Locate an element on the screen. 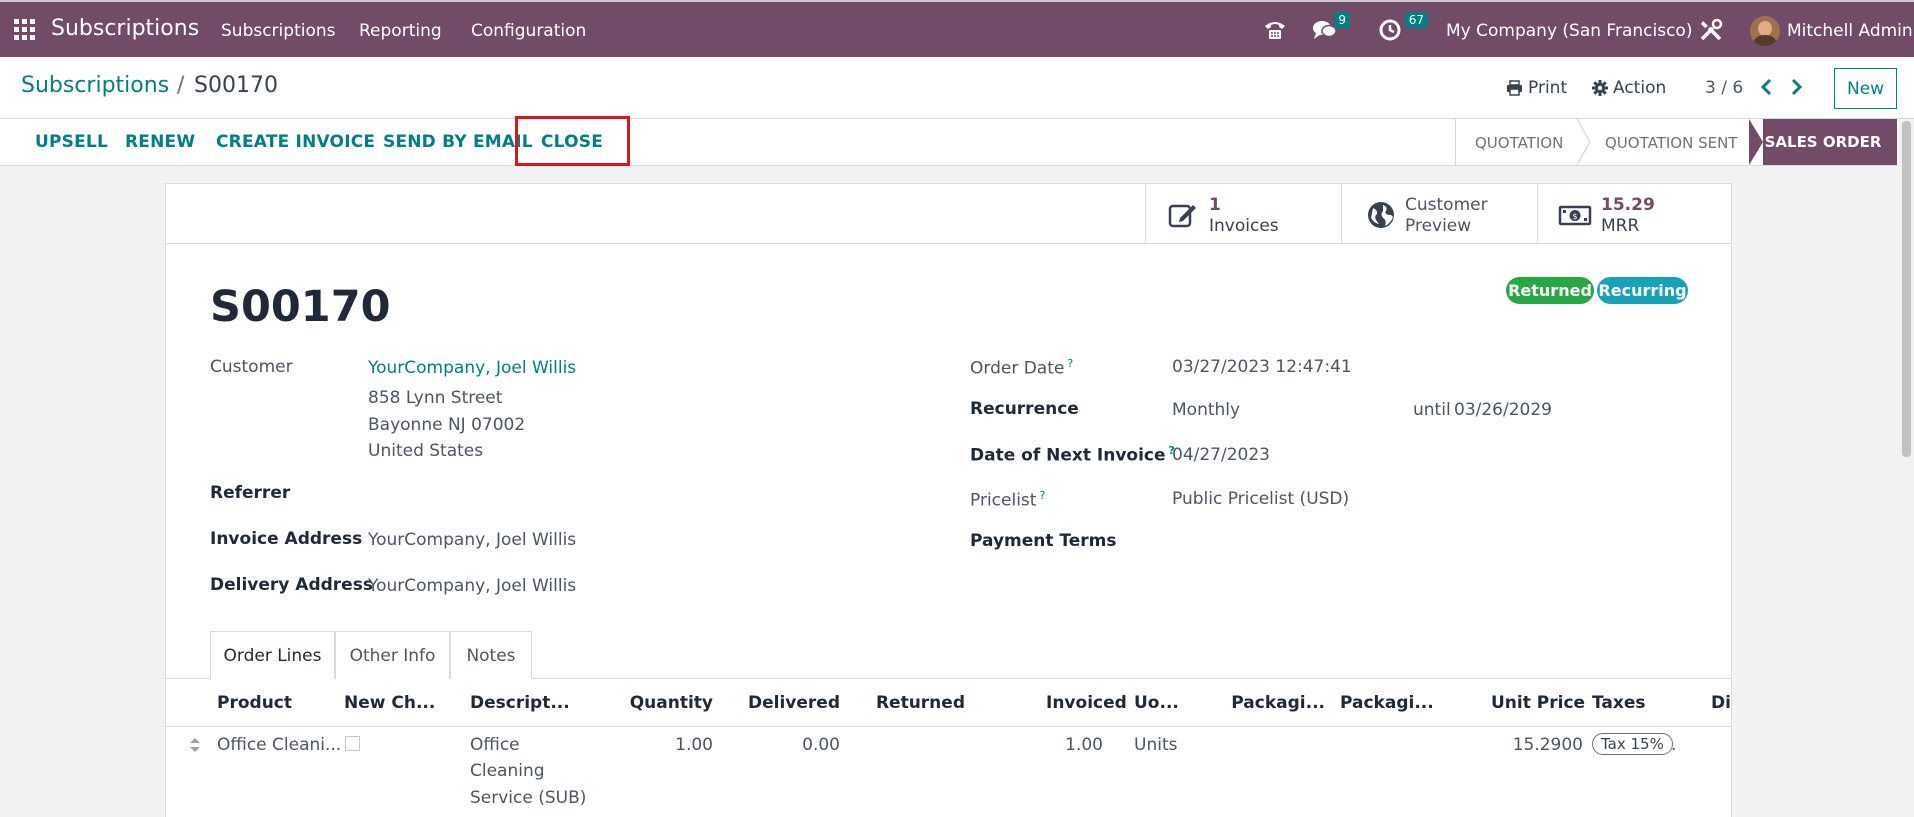 The image size is (1914, 817). app-brand: Subscriptions is located at coordinates (125, 28).